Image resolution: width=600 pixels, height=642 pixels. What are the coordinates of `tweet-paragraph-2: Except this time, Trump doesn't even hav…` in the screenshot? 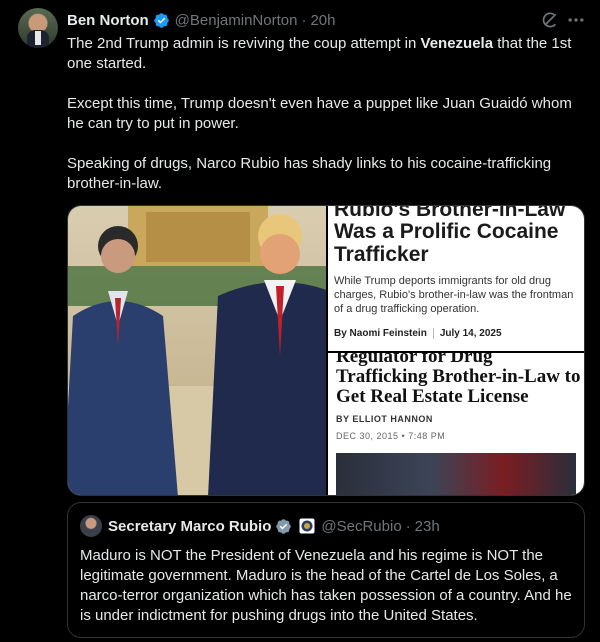 It's located at (319, 113).